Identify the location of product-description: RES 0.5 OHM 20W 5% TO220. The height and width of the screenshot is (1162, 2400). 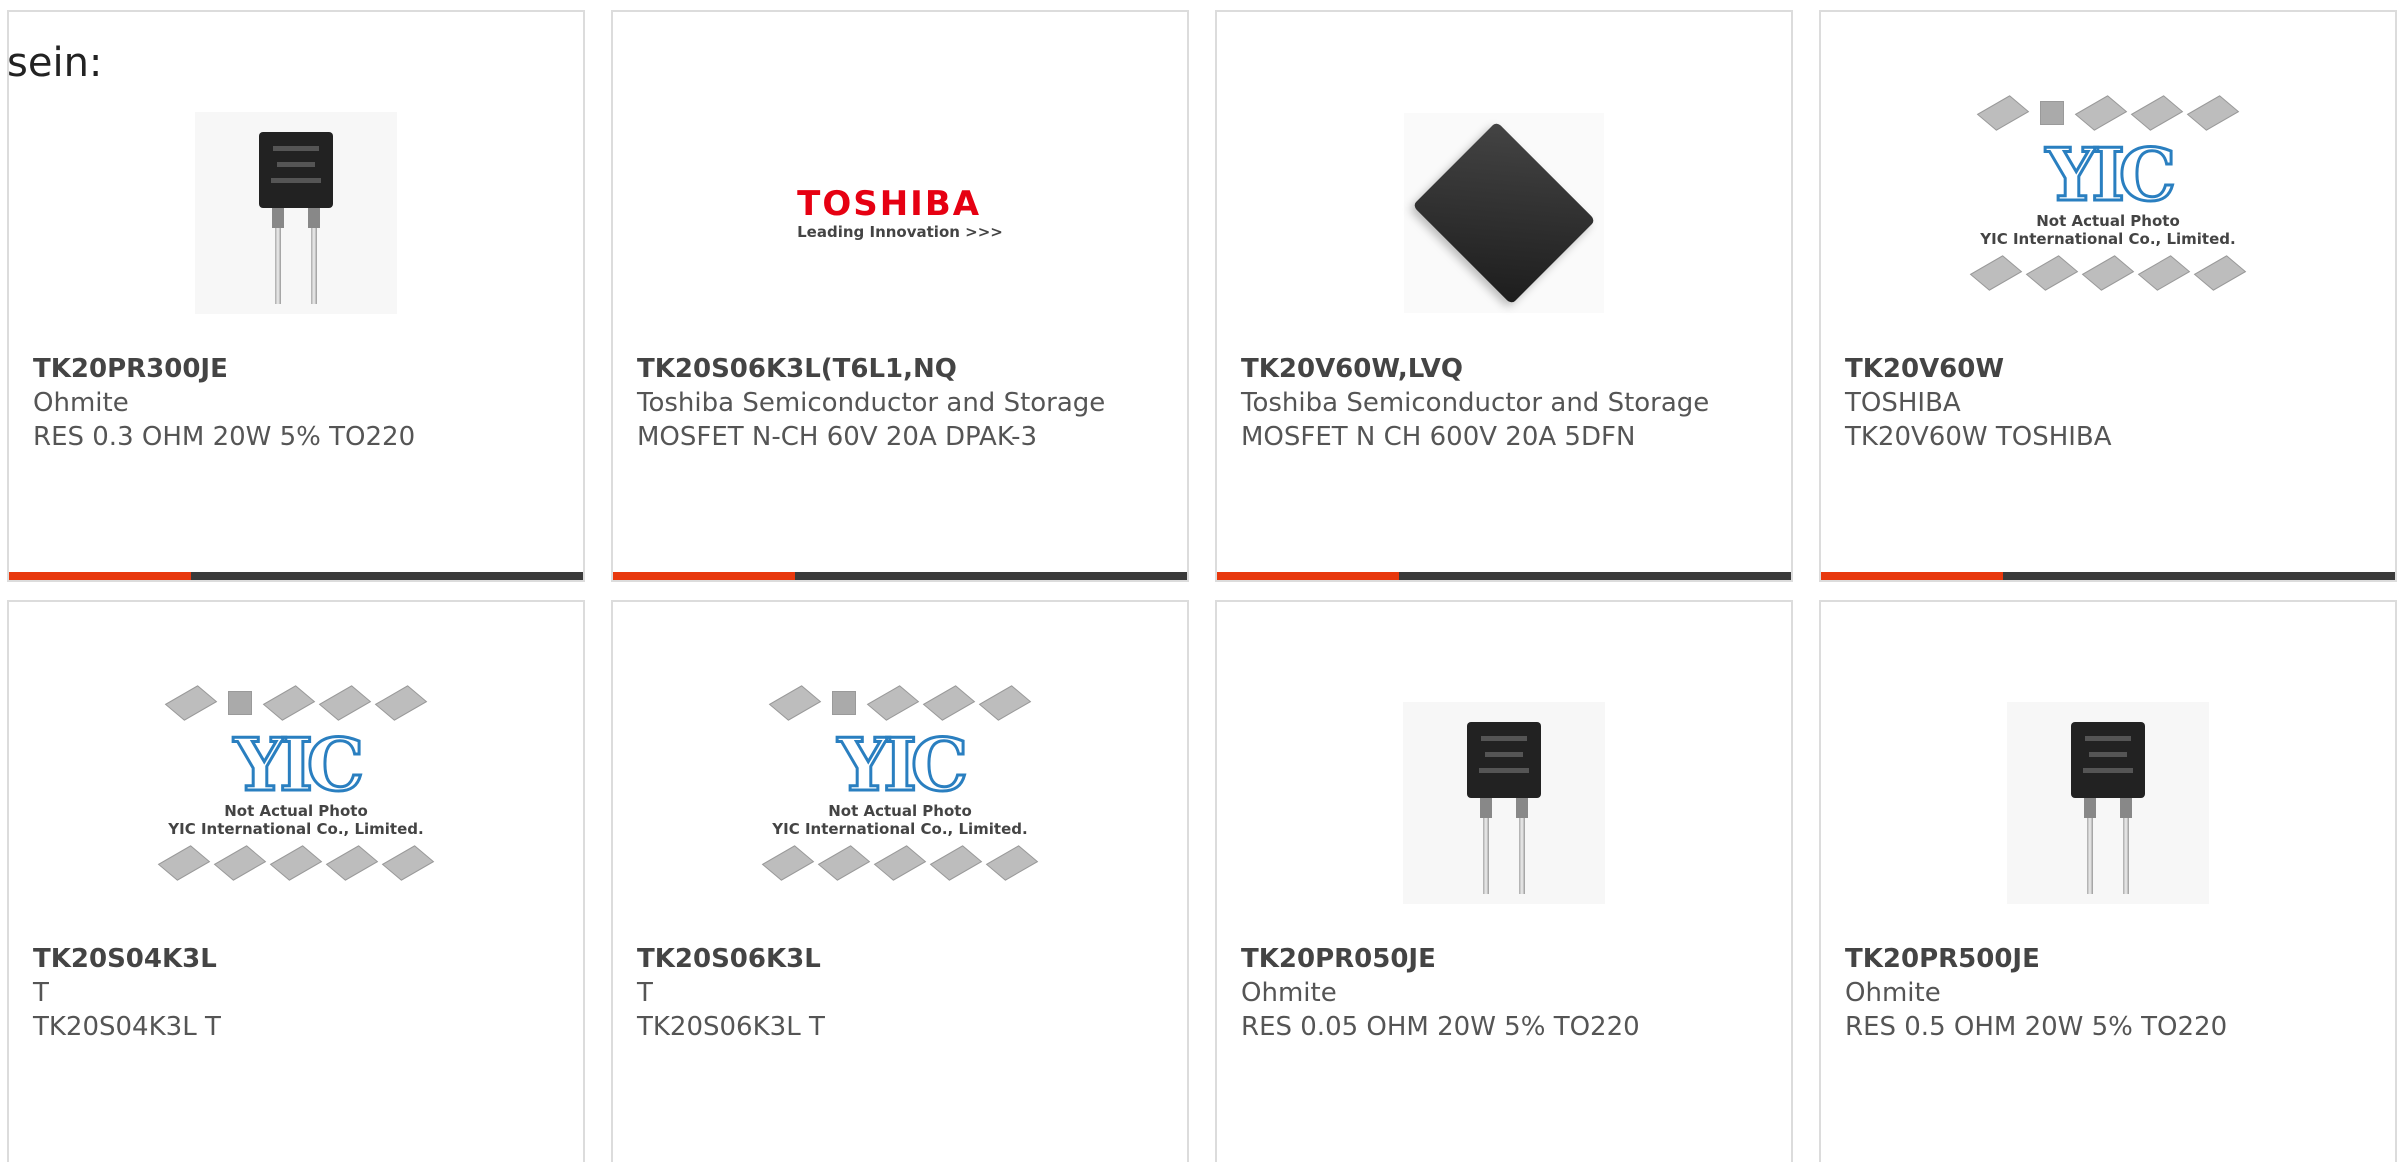
(2036, 1027).